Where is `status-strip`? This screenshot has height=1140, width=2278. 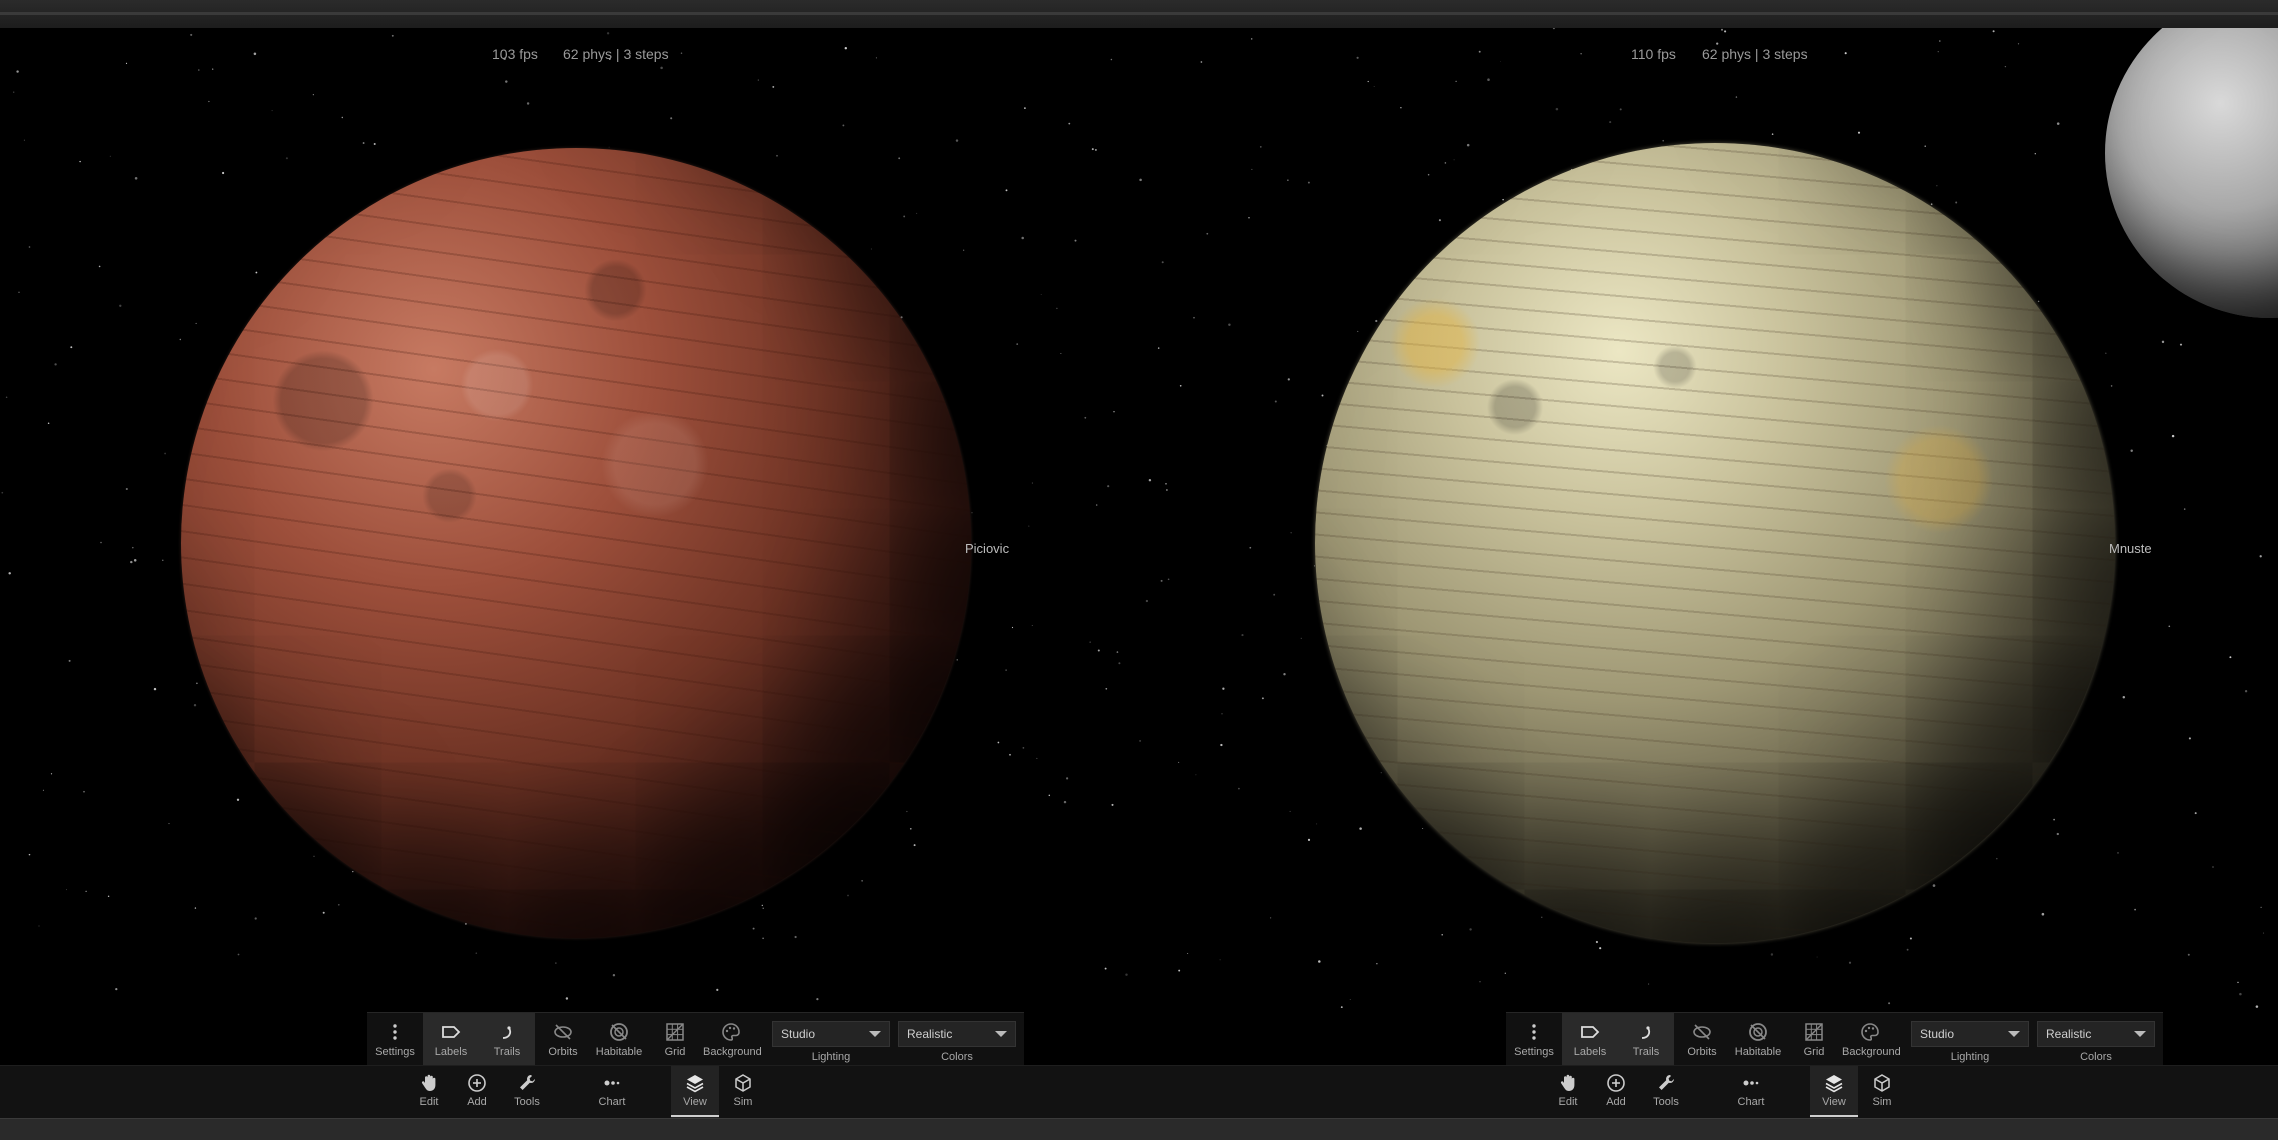 status-strip is located at coordinates (1139, 1129).